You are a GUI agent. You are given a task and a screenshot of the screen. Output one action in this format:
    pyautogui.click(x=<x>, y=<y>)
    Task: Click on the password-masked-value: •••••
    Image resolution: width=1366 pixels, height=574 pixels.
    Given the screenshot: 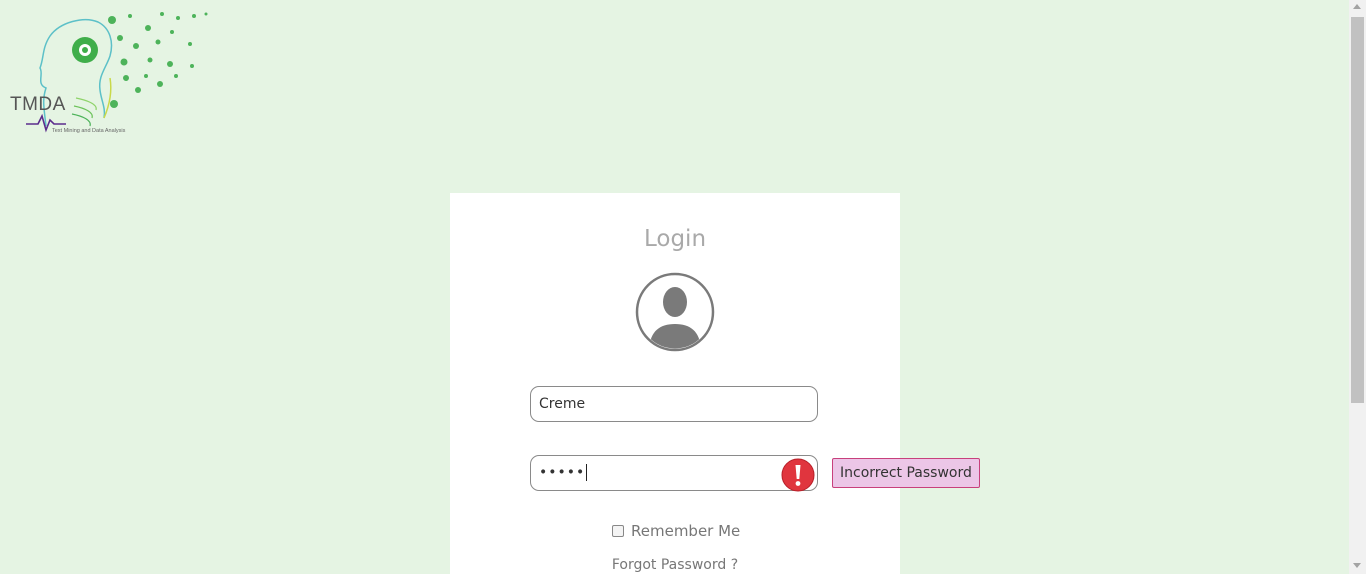 What is the action you would take?
    pyautogui.click(x=562, y=472)
    